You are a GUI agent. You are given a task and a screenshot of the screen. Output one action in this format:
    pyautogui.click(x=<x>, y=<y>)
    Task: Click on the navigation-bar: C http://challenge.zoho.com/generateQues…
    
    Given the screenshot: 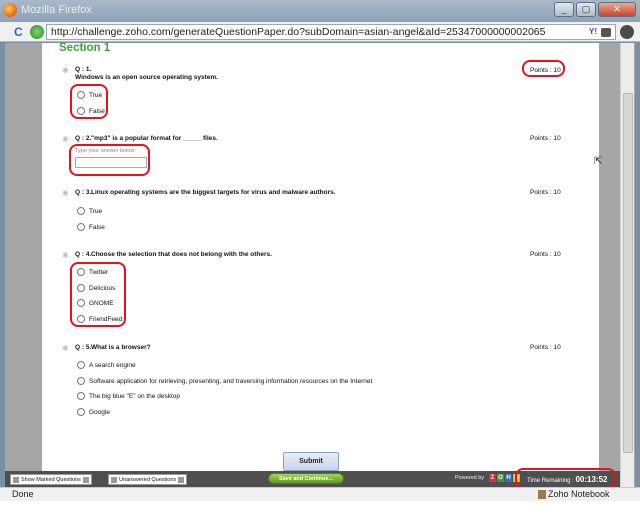 What is the action you would take?
    pyautogui.click(x=320, y=32)
    